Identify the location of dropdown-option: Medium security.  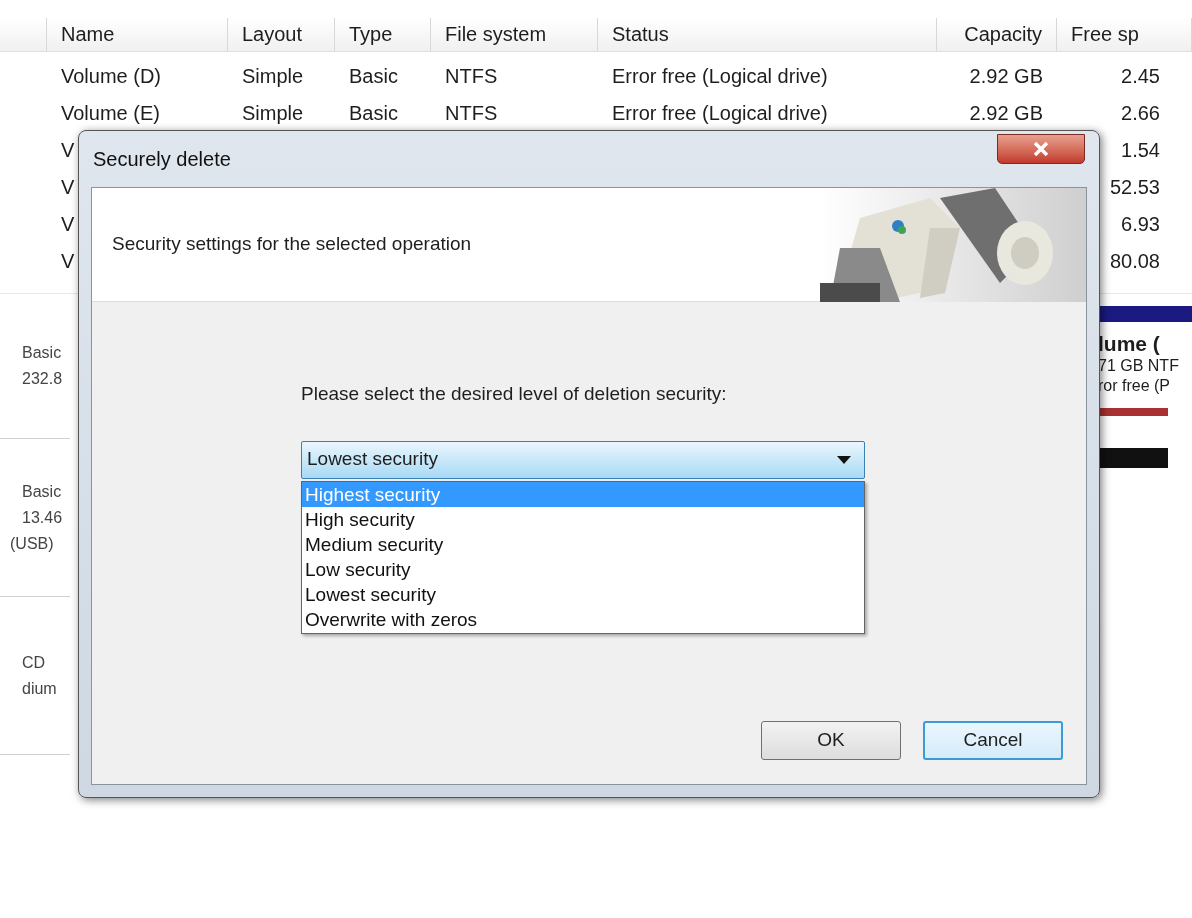
(583, 544).